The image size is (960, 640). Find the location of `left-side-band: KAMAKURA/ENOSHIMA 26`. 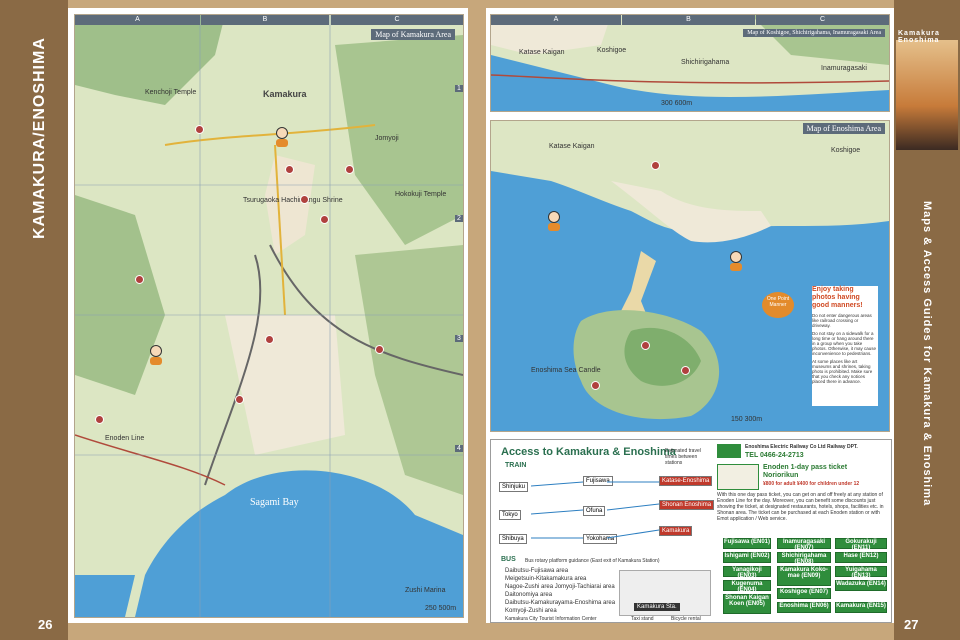

left-side-band: KAMAKURA/ENOSHIMA 26 is located at coordinates (34, 320).